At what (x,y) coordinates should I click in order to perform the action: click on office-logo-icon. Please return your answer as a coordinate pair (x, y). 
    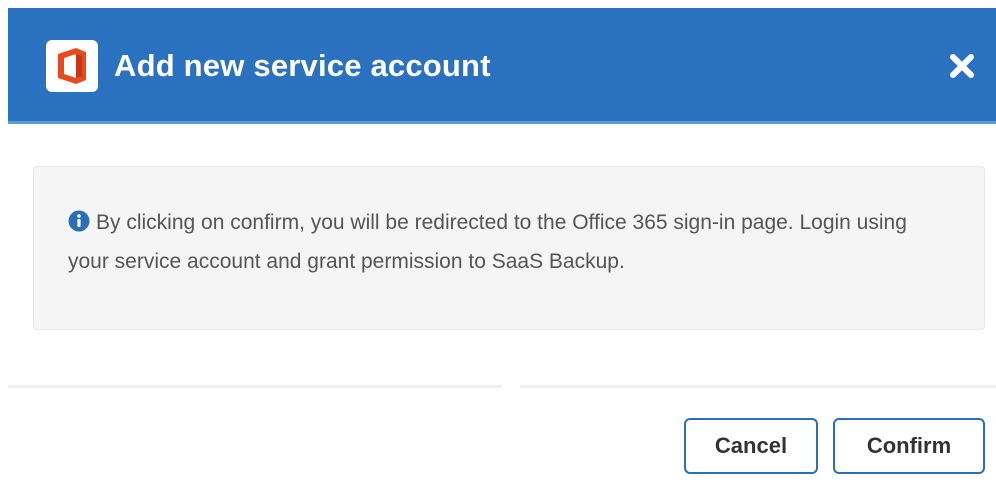
    Looking at the image, I should click on (72, 66).